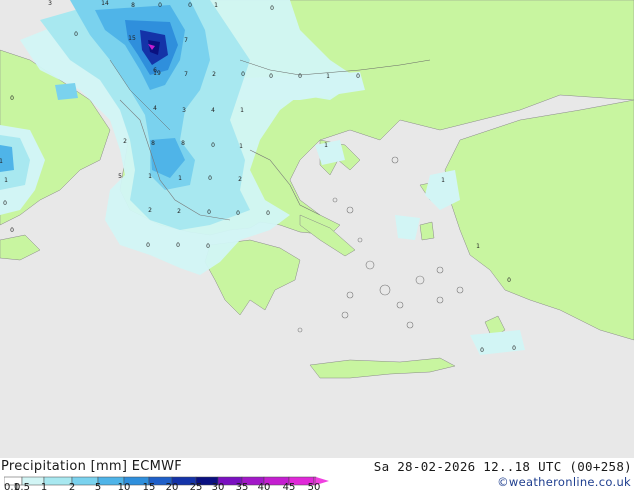 The image size is (634, 490). What do you see at coordinates (289, 486) in the screenshot?
I see `scale-tick-label: 45` at bounding box center [289, 486].